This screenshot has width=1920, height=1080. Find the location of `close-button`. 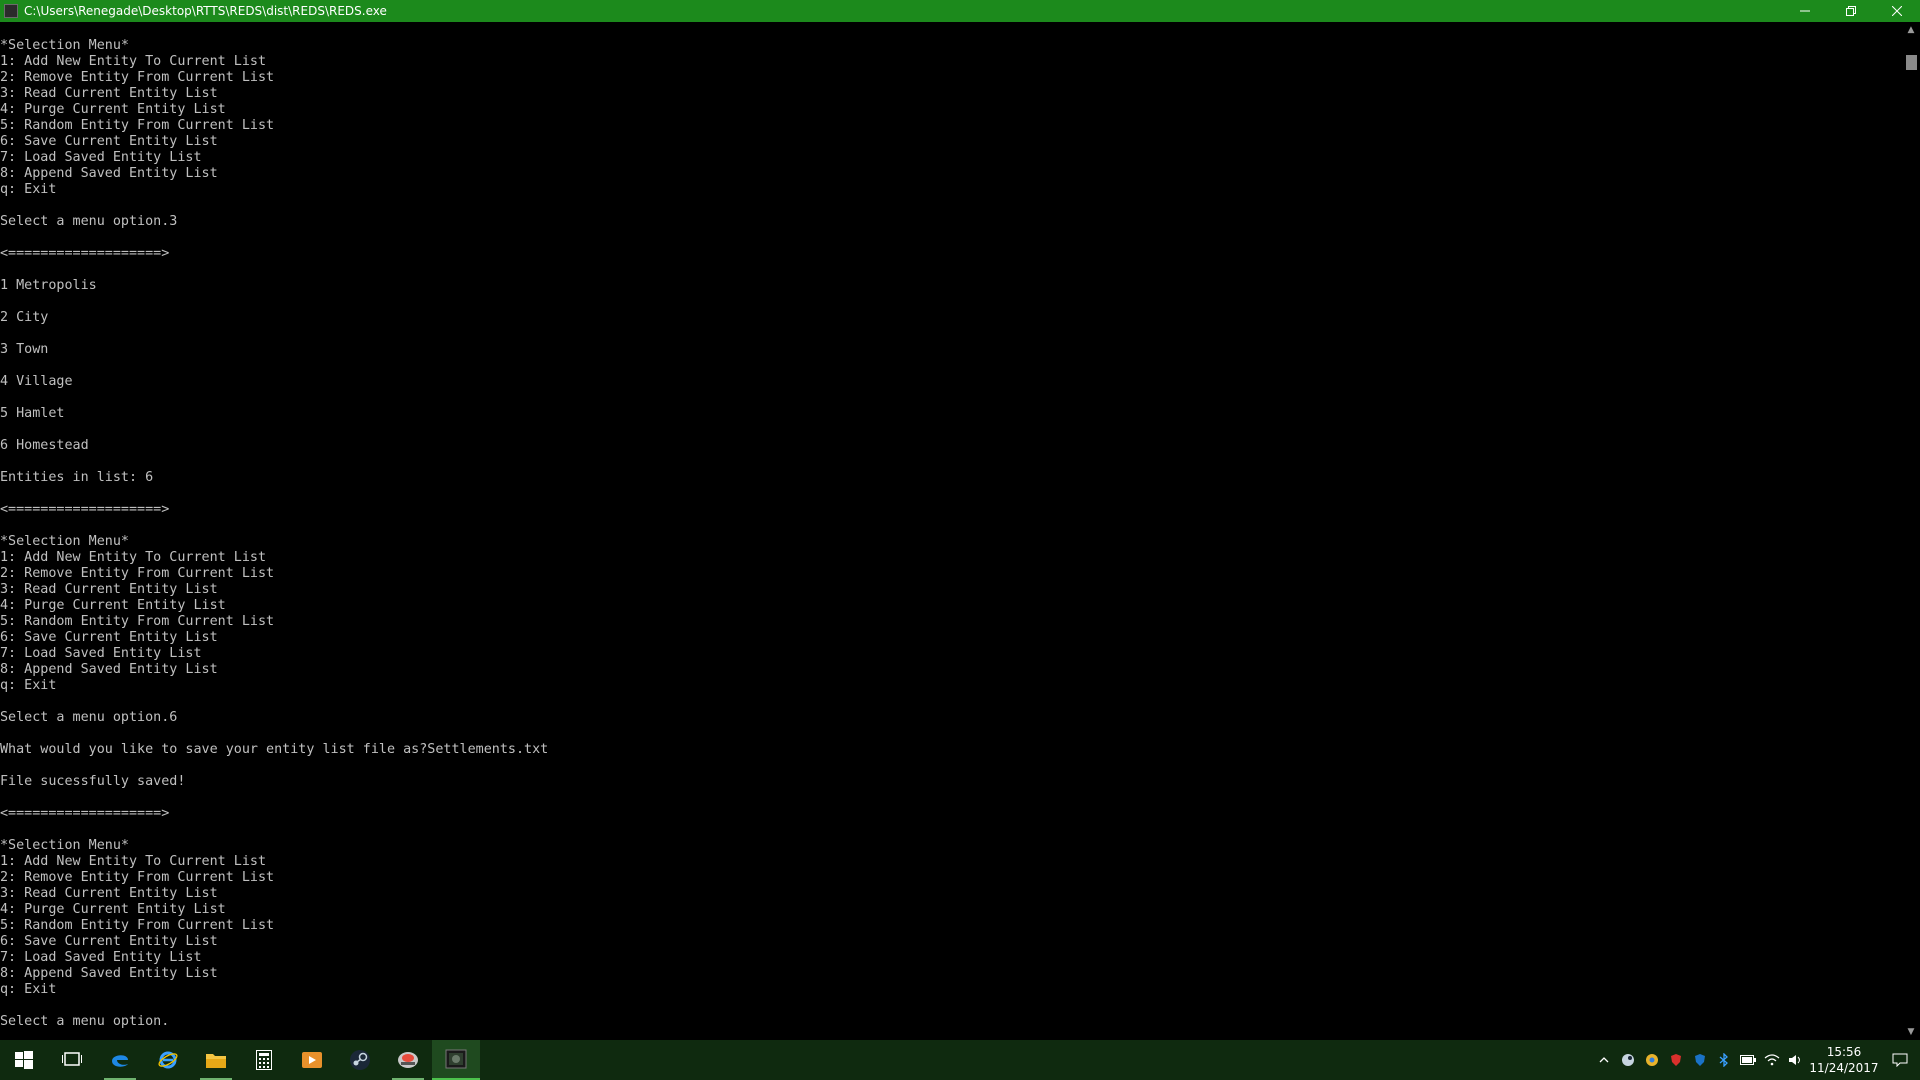

close-button is located at coordinates (1897, 11).